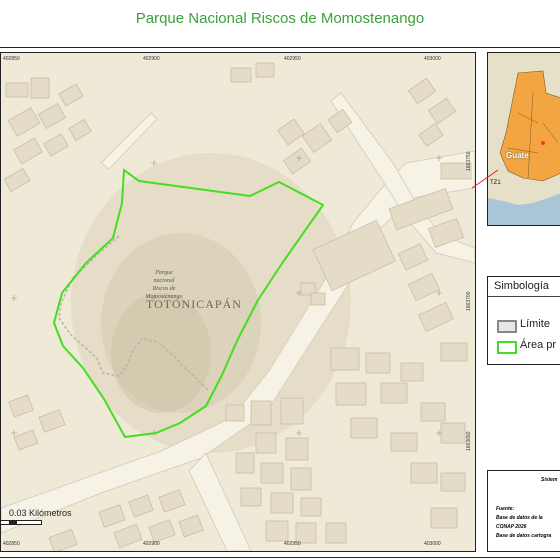 This screenshot has height=560, width=560. Describe the element at coordinates (549, 480) in the screenshot. I see `info-heading: Sistem` at that location.